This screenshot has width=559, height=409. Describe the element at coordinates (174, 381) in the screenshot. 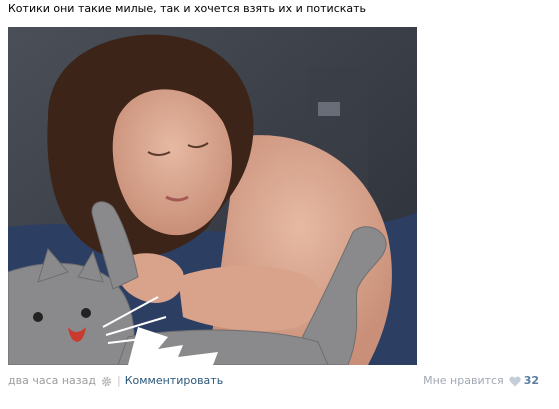

I see `comment-link: Комментировать` at that location.